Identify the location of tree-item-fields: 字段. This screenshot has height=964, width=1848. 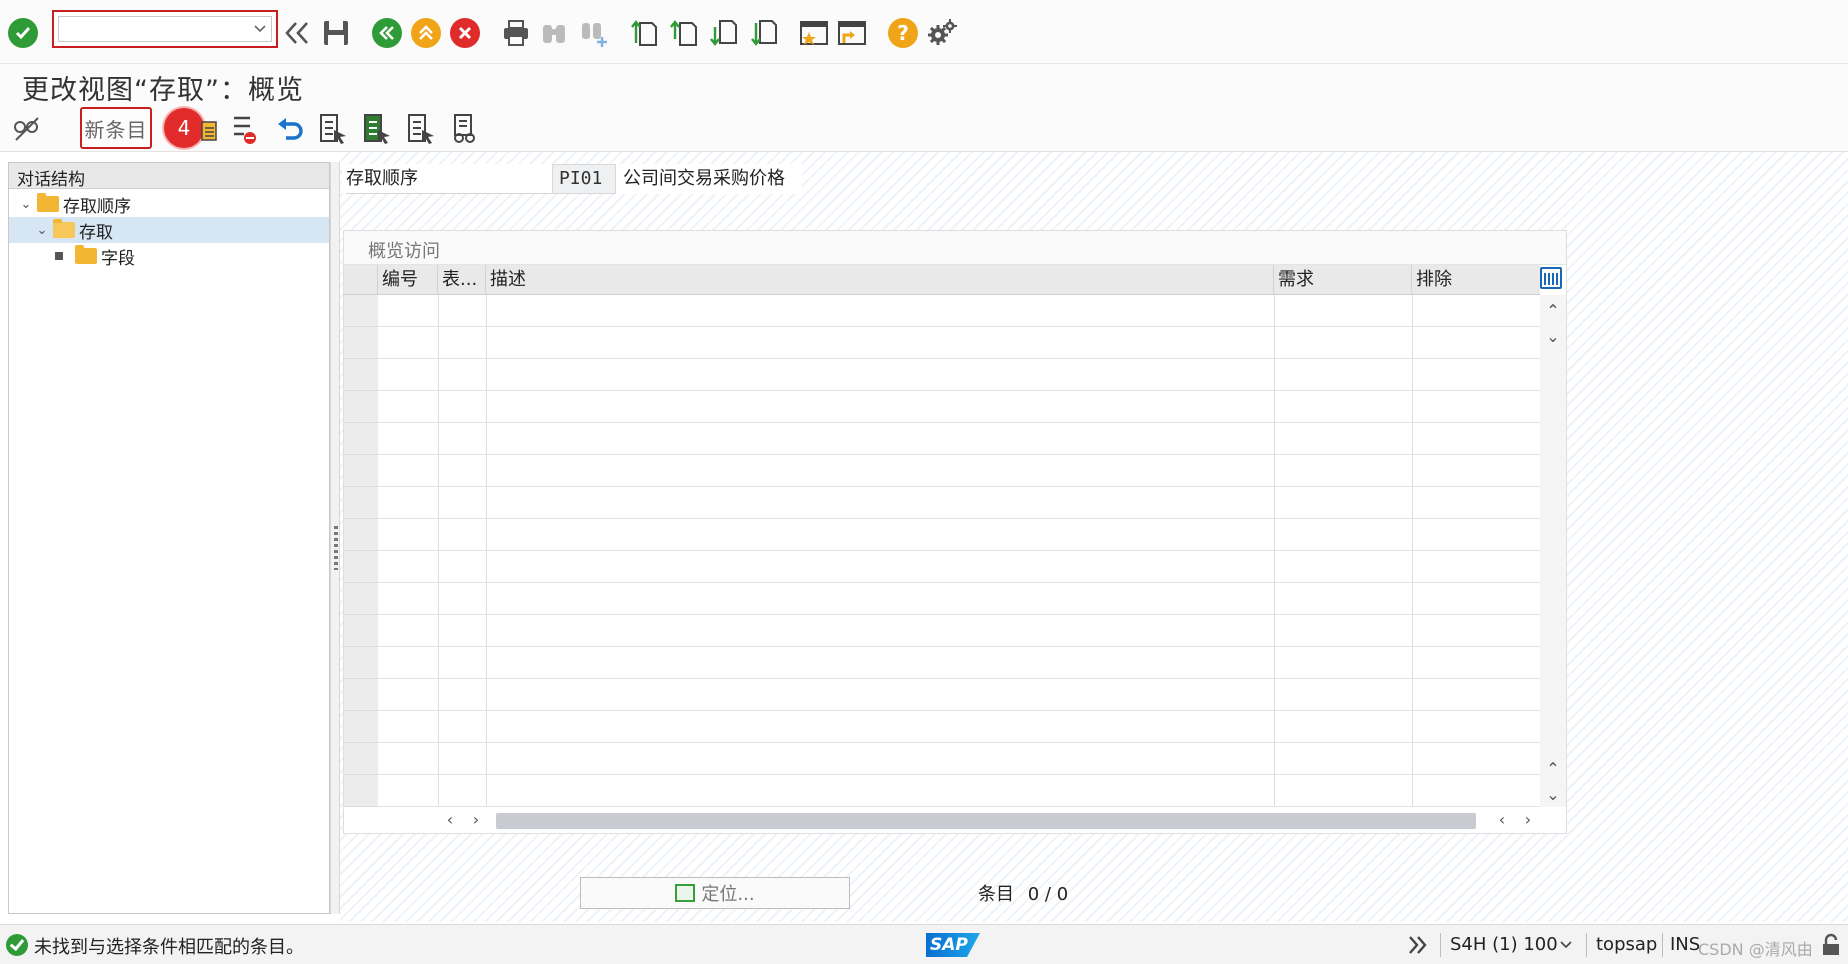
(95, 256).